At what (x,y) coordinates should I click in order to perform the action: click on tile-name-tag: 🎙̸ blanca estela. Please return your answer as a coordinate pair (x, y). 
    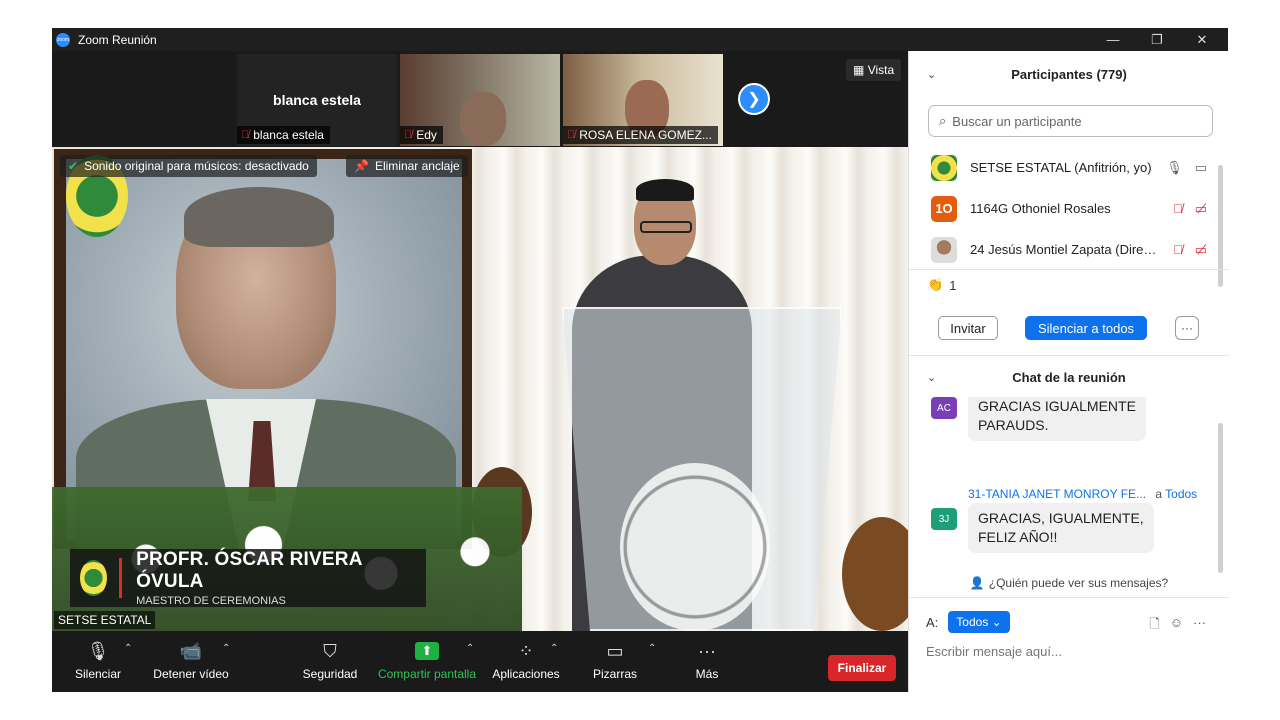
    Looking at the image, I should click on (283, 135).